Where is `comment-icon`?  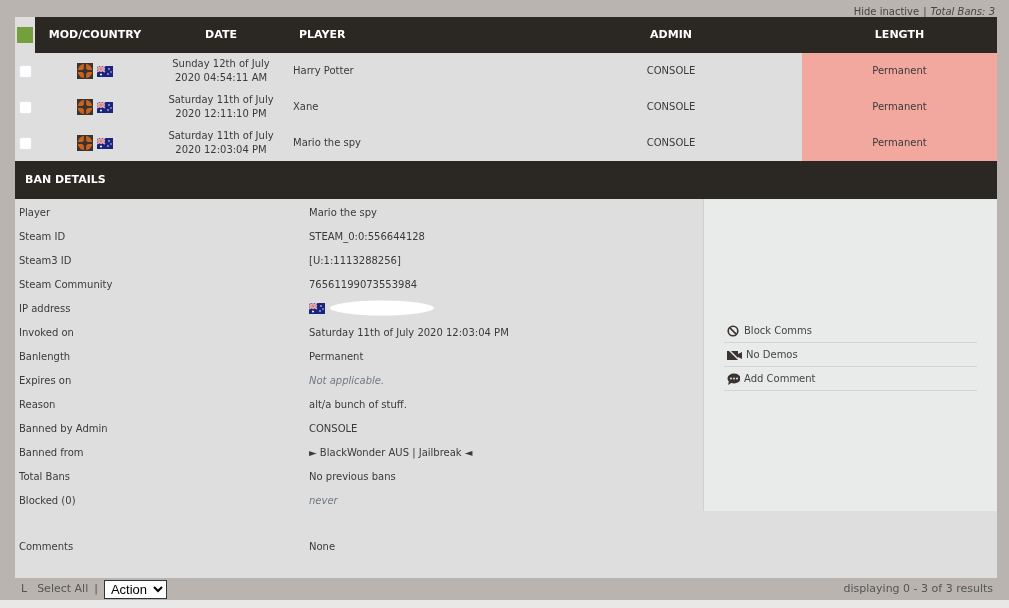
comment-icon is located at coordinates (733, 378).